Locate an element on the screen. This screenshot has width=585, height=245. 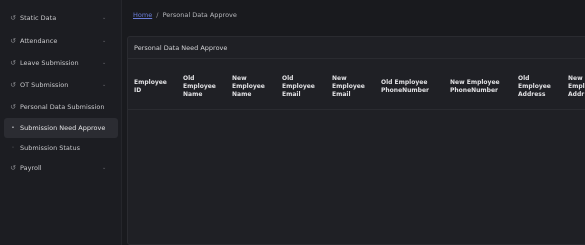
sidebar-item-submission-status: ◦ Submission Status is located at coordinates (61, 148).